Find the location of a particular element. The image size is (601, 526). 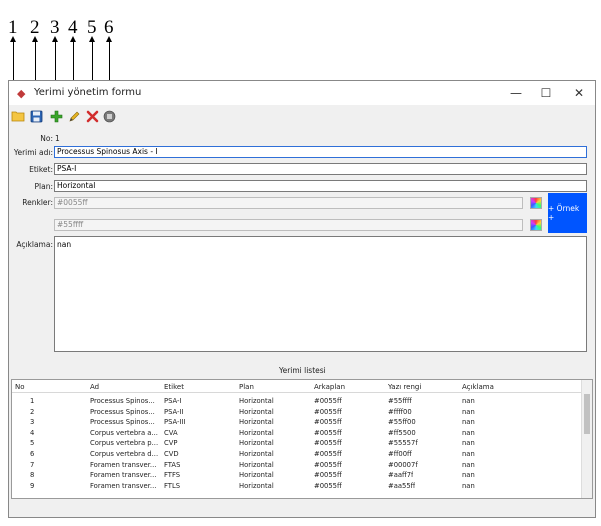

table-cell: PSA-II is located at coordinates (174, 411).